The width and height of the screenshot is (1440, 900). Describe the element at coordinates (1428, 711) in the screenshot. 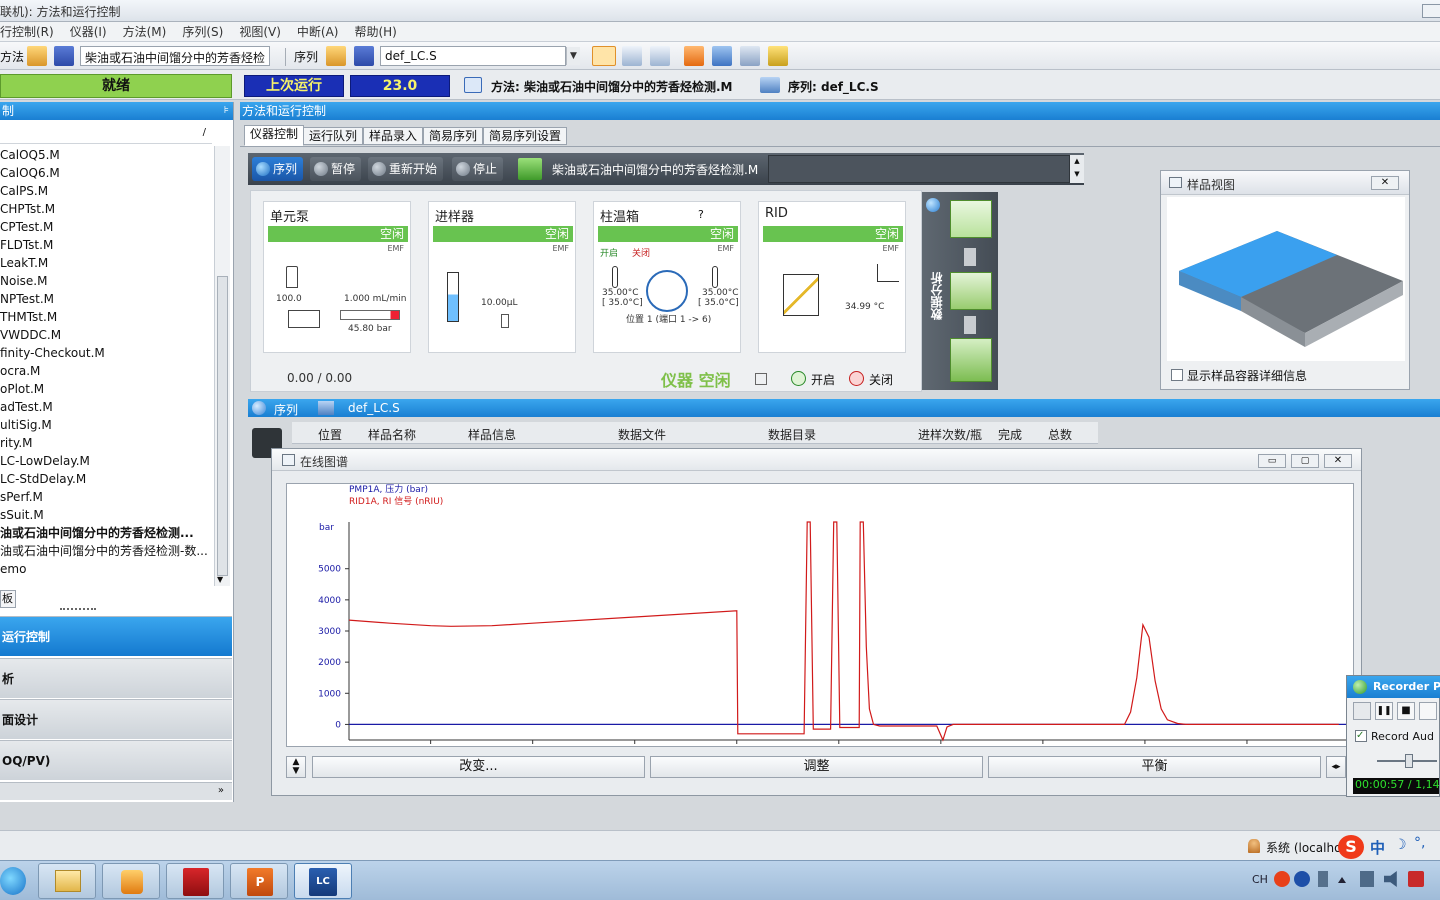

I see `settings-record-button` at that location.